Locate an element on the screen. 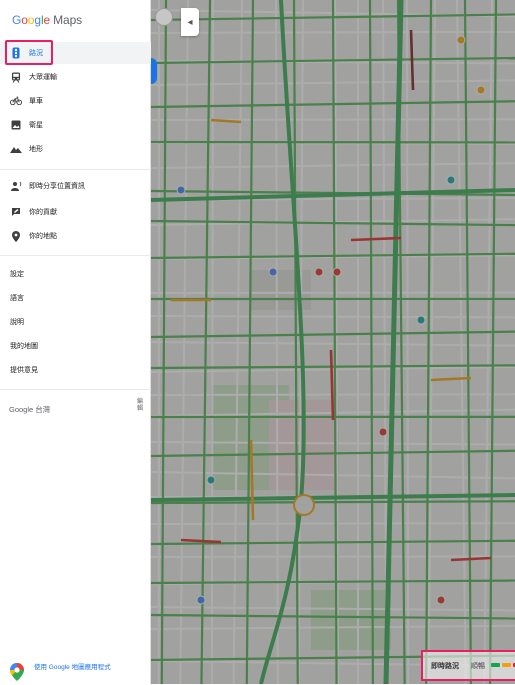 The width and height of the screenshot is (515, 685). footer-brand: Google 台灣 is located at coordinates (29, 409).